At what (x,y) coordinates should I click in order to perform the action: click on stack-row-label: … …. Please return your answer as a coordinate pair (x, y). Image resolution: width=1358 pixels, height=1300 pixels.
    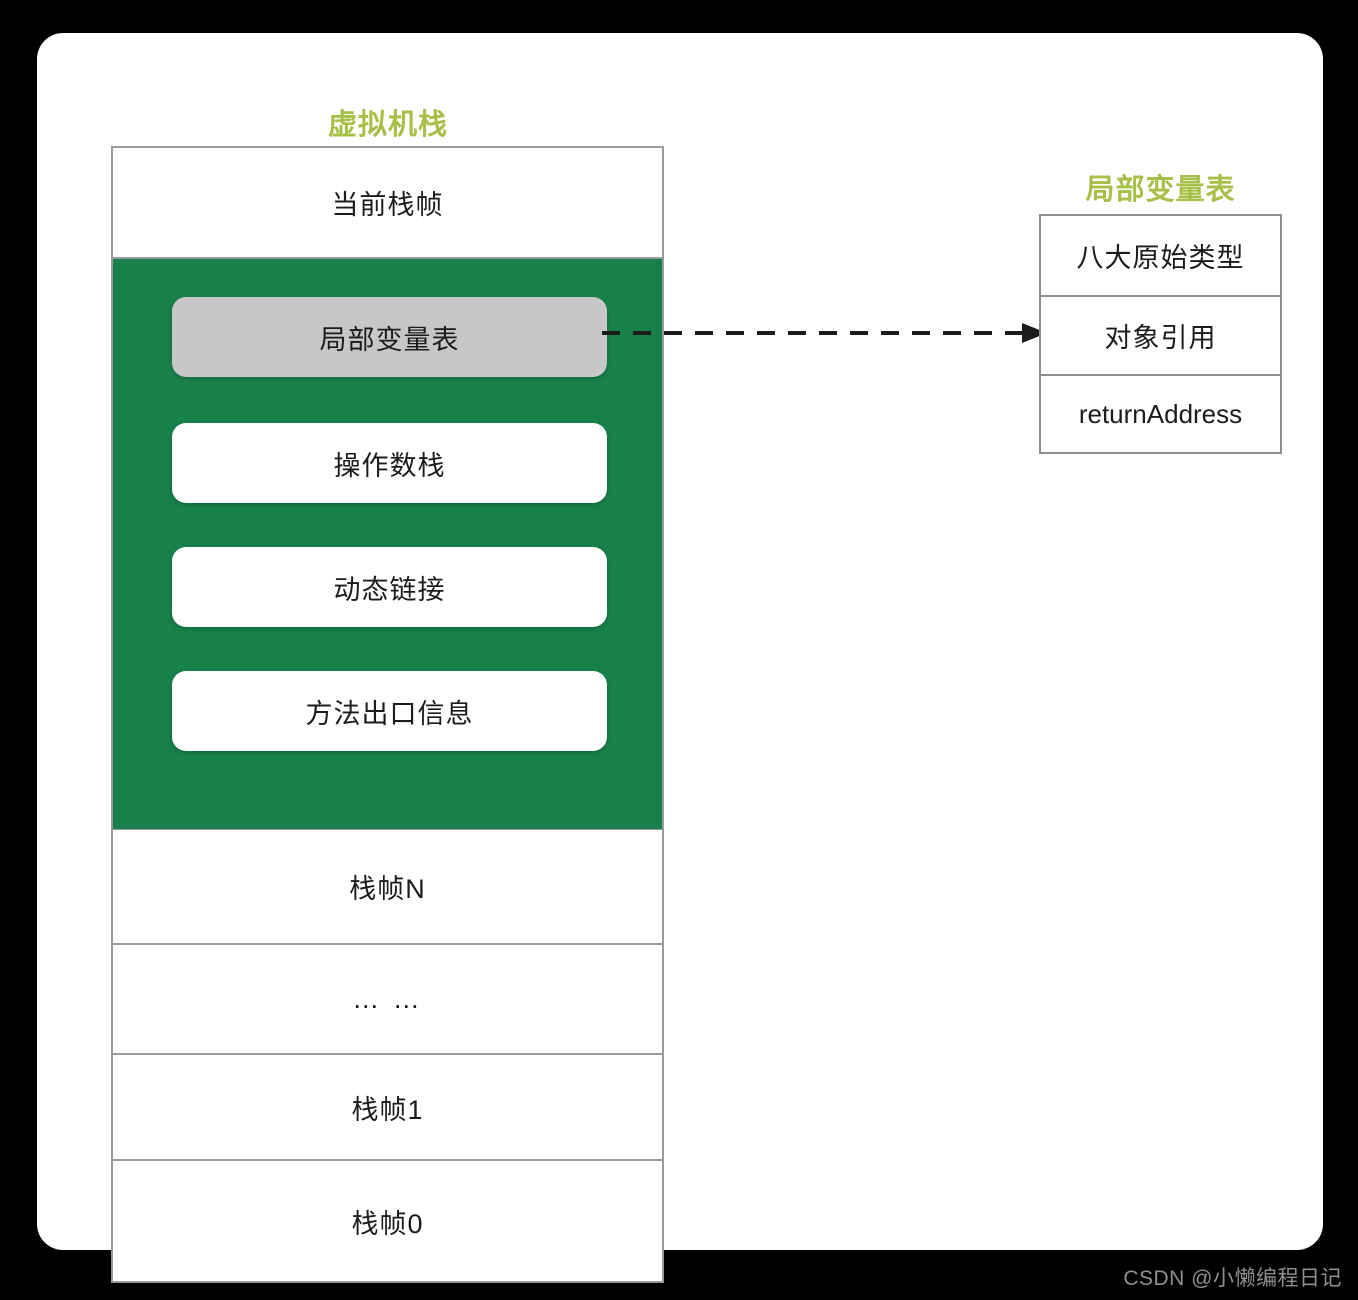
    Looking at the image, I should click on (387, 998).